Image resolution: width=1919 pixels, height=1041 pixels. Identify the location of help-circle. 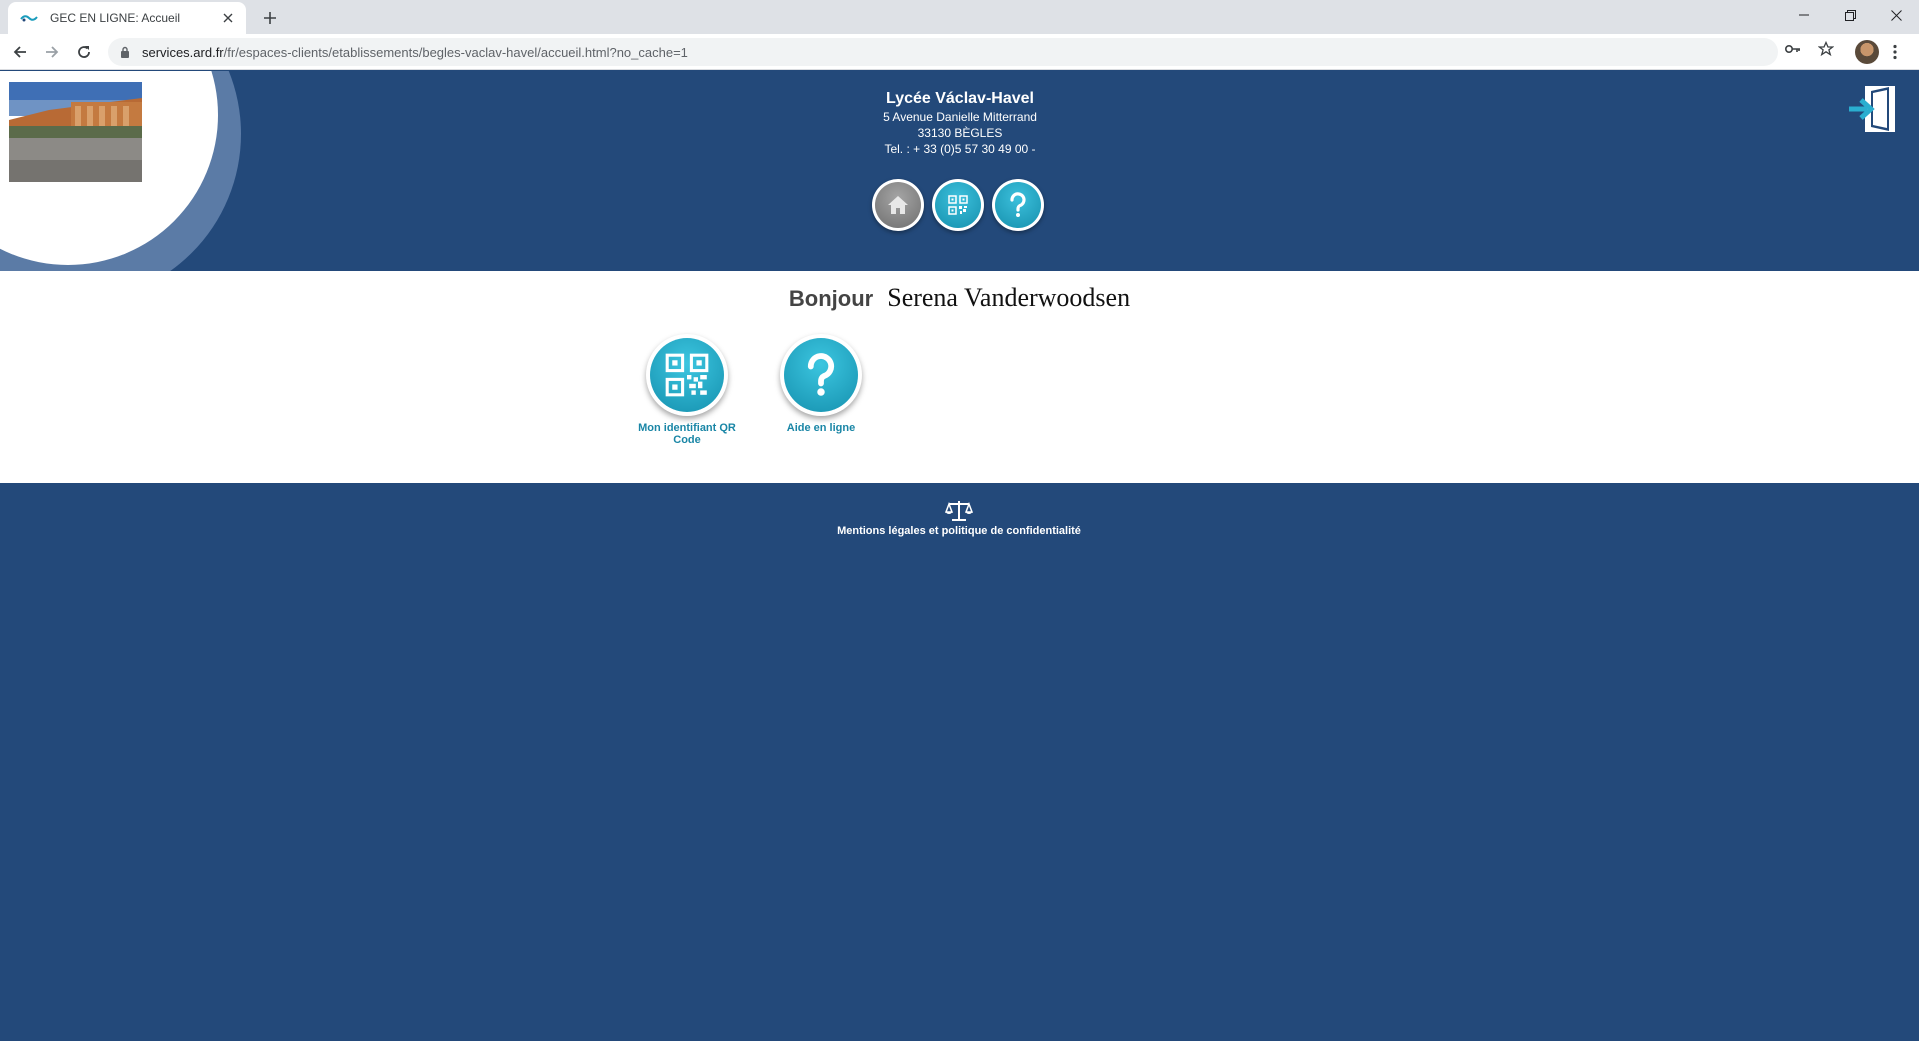
(821, 375).